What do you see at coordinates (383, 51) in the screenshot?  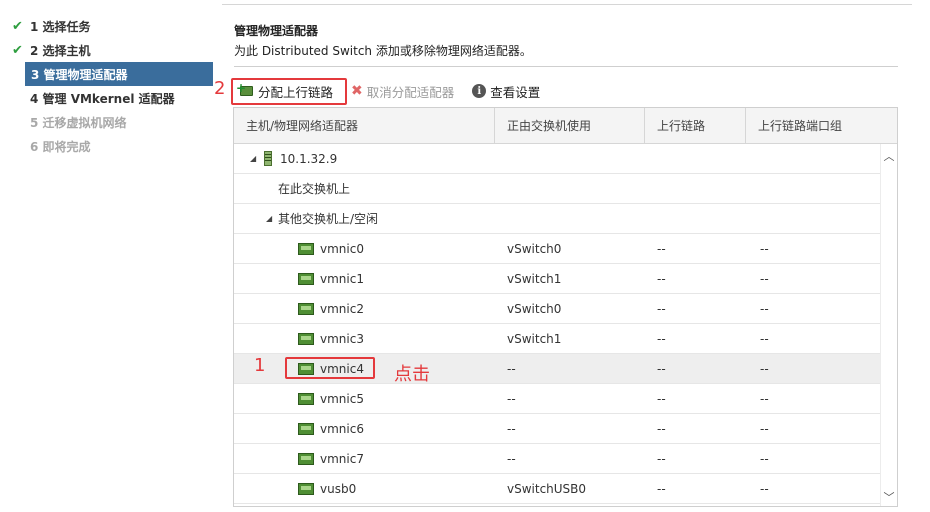 I see `page-description: 为此 Distributed Switch 添加或移除物理网络适配器。` at bounding box center [383, 51].